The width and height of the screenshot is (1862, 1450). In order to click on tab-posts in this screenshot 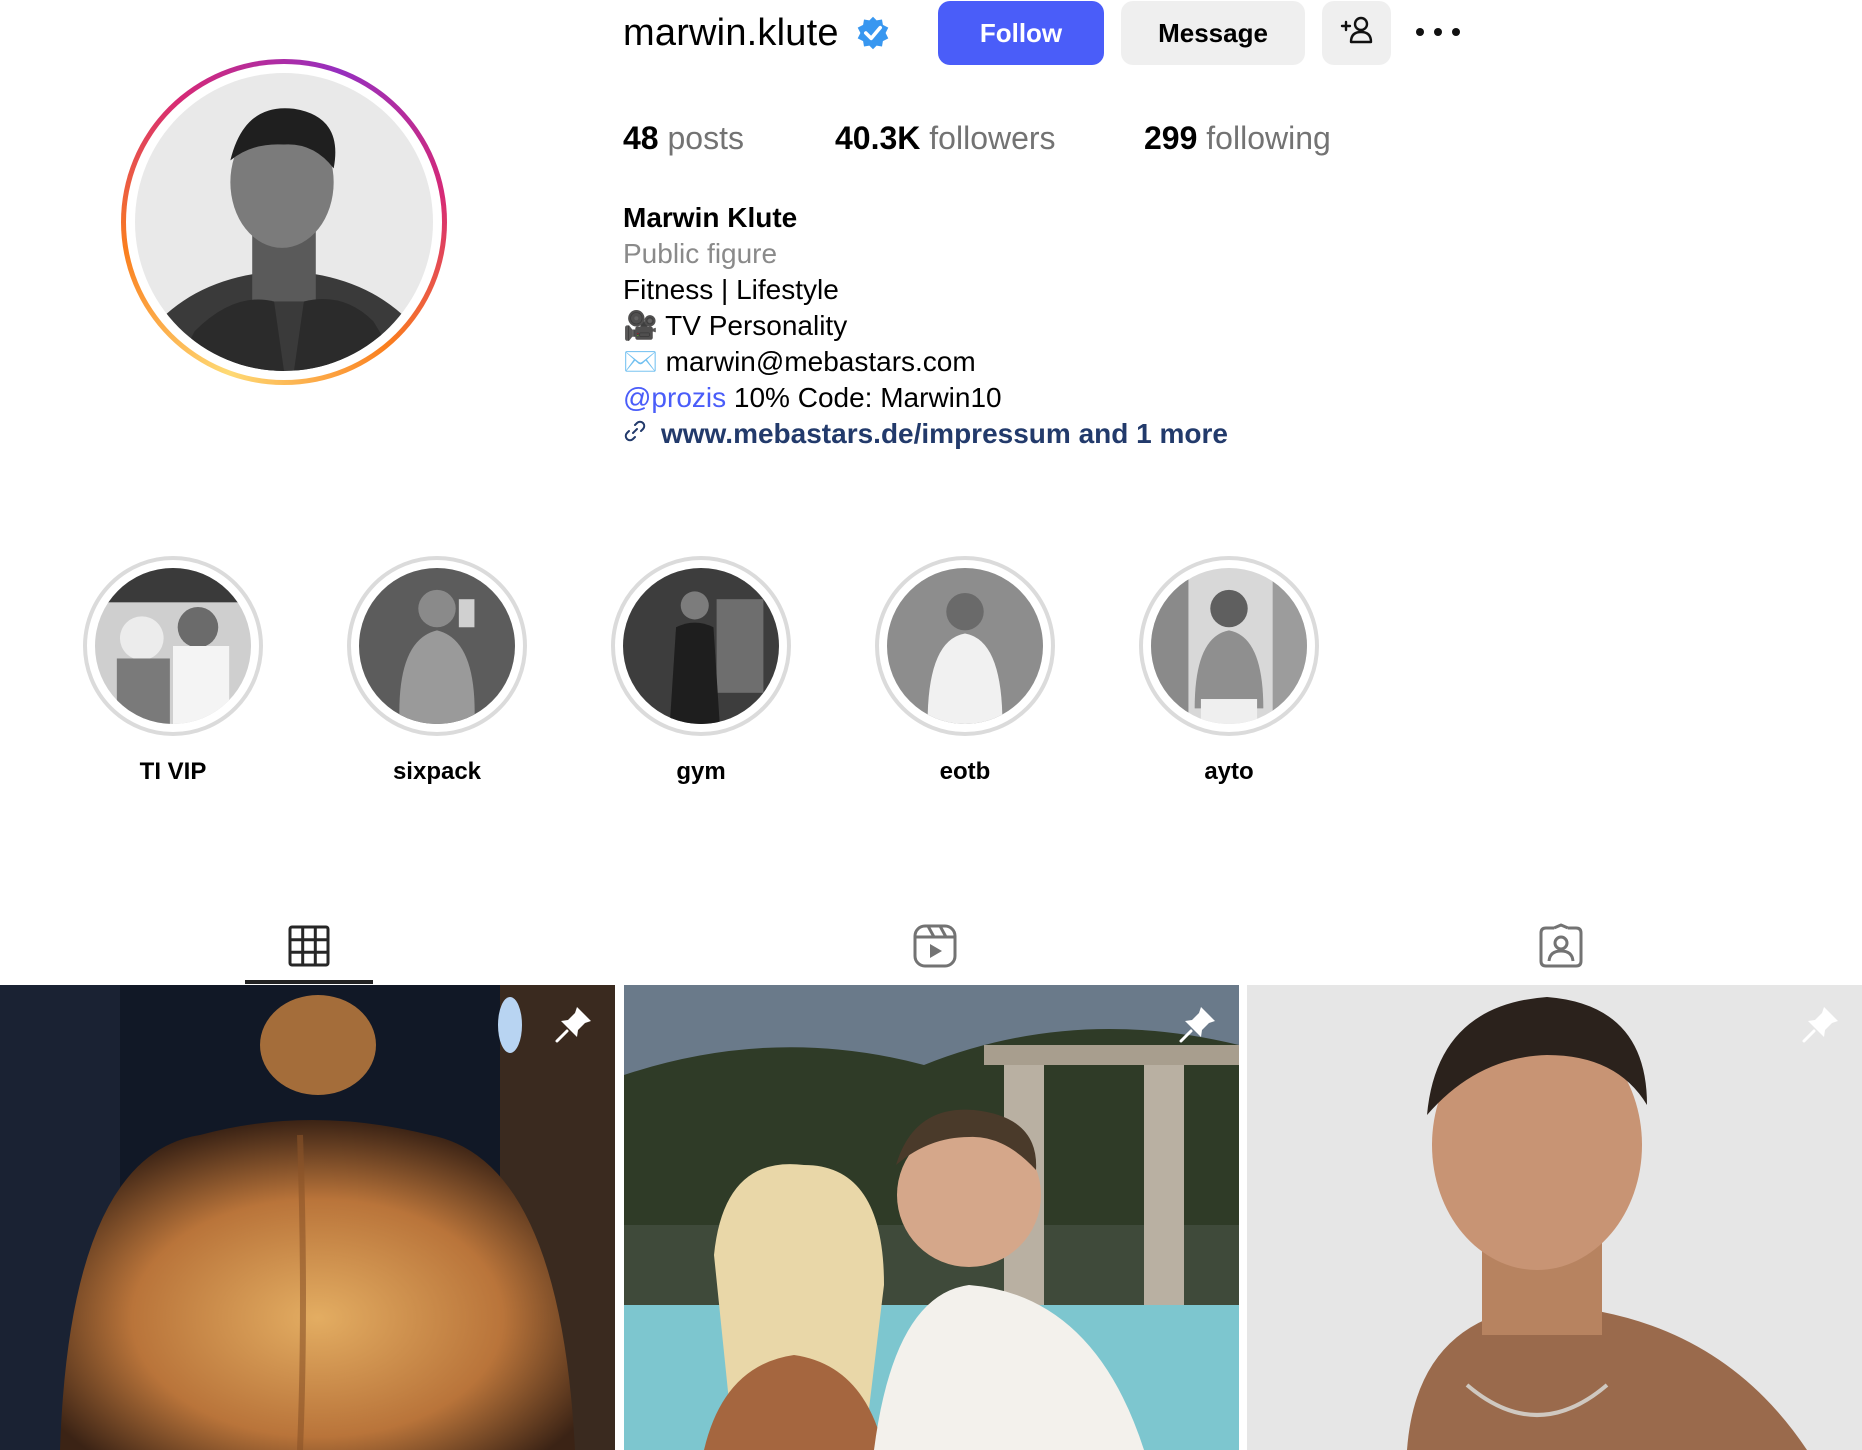, I will do `click(309, 948)`.